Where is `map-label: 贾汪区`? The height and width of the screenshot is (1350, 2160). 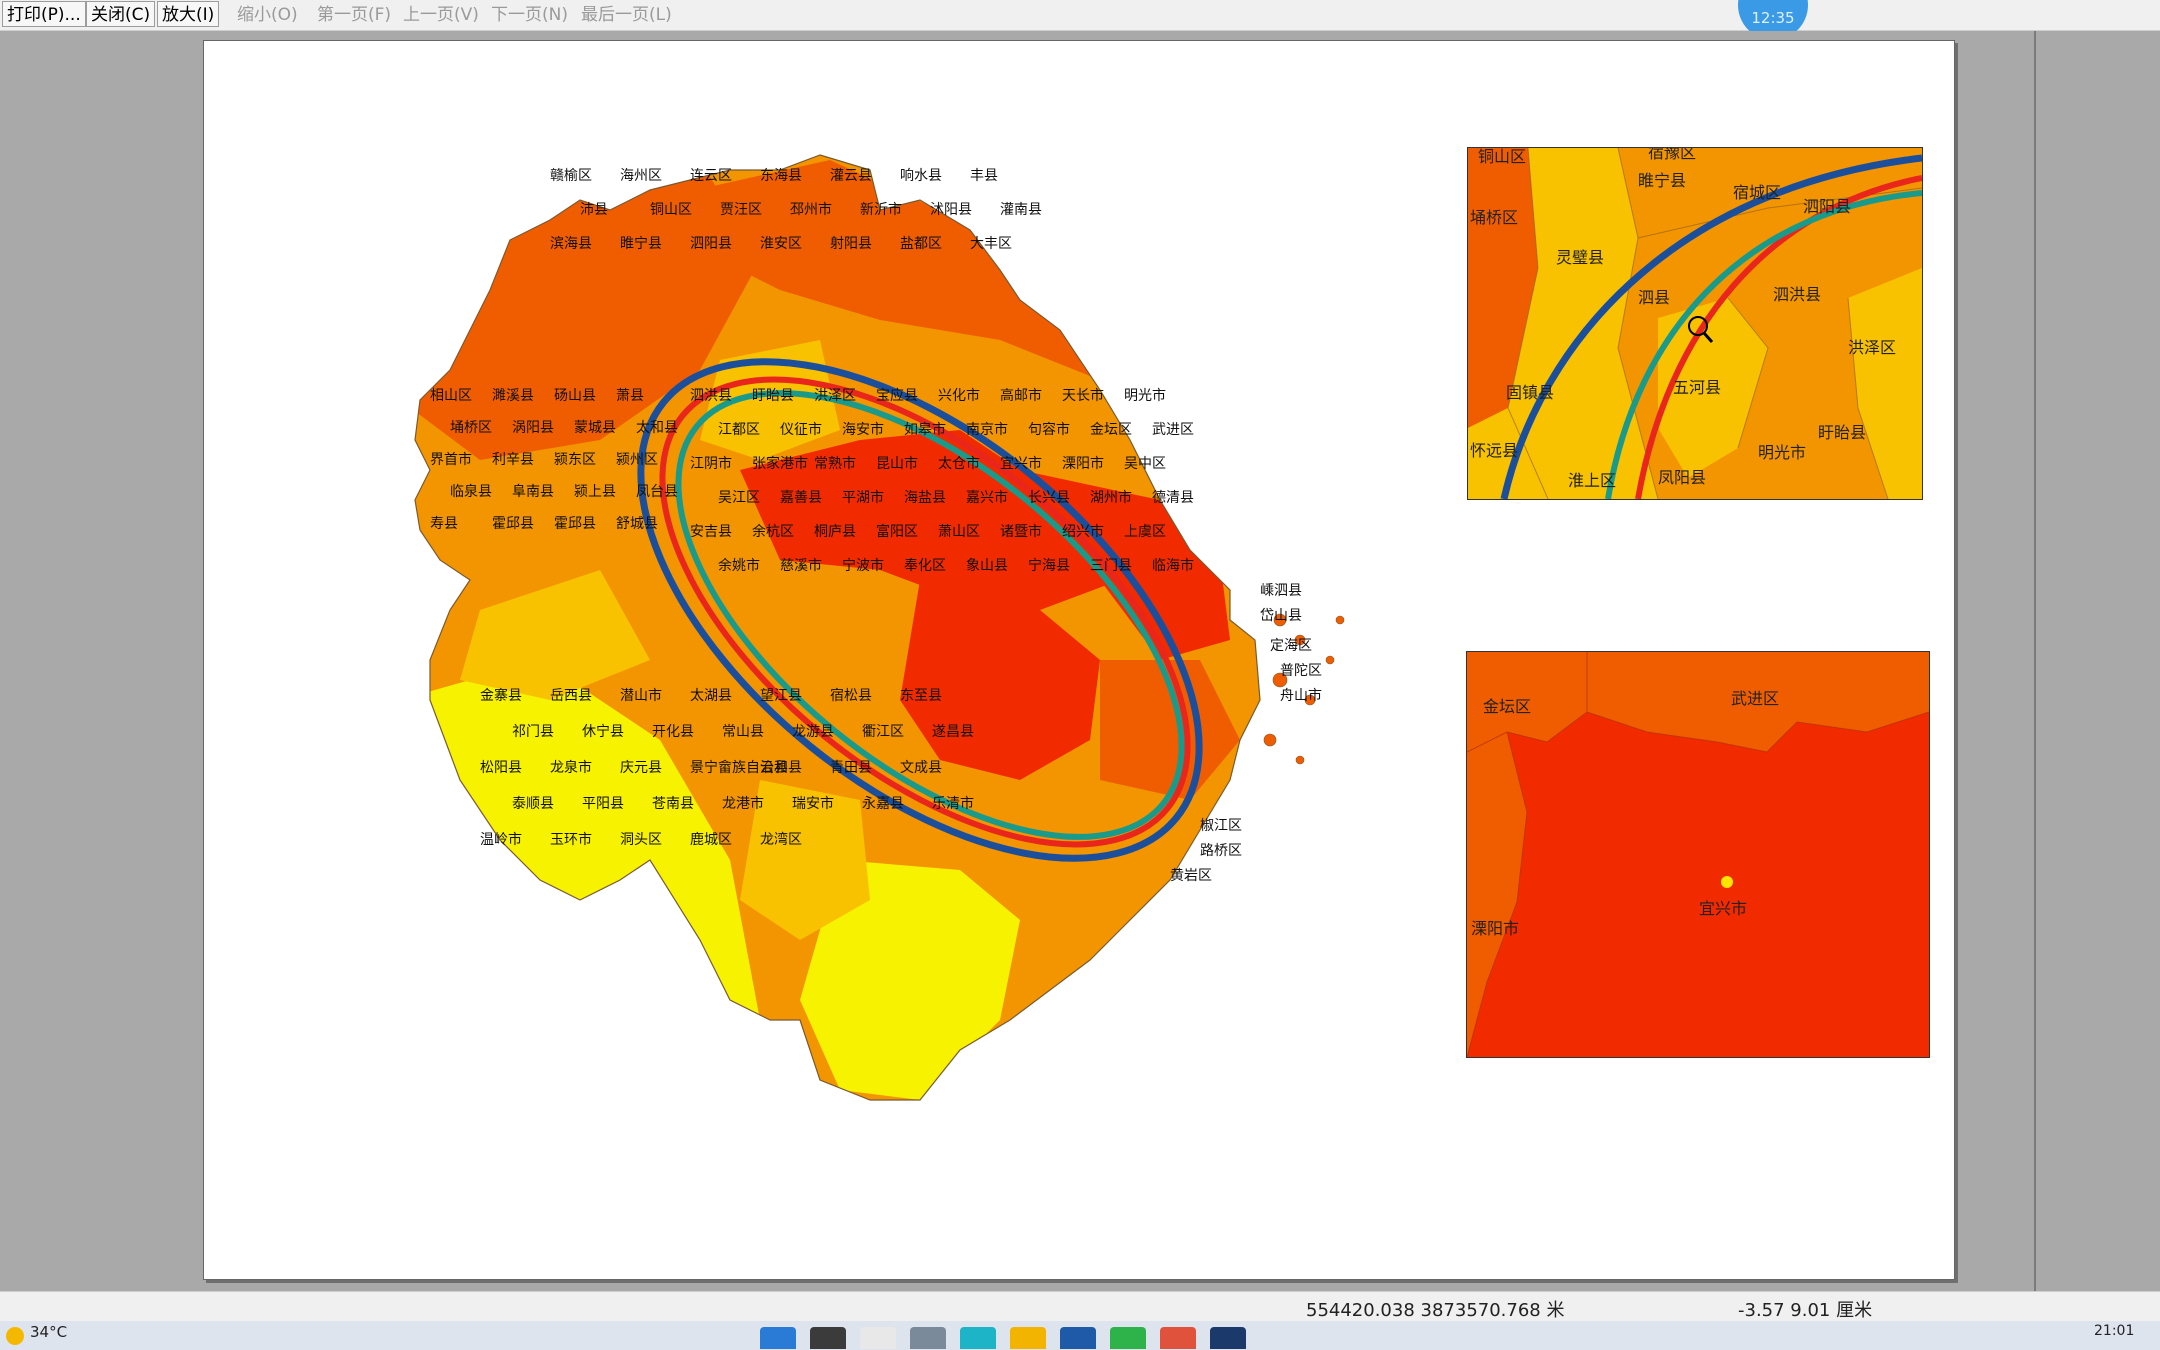
map-label: 贾汪区 is located at coordinates (741, 210).